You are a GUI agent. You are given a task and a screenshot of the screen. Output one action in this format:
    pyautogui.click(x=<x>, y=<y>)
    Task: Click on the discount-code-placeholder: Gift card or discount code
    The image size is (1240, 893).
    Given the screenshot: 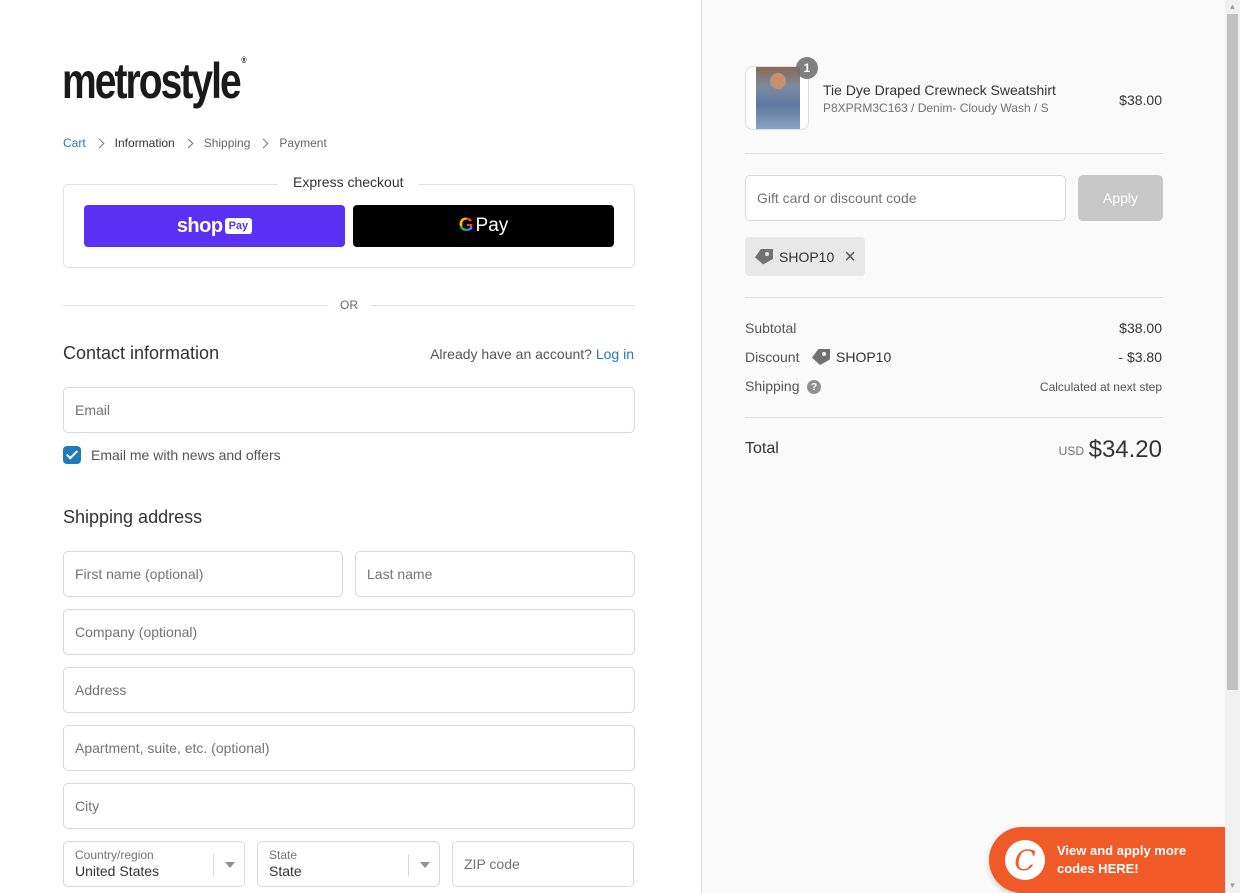 What is the action you would take?
    pyautogui.click(x=837, y=198)
    